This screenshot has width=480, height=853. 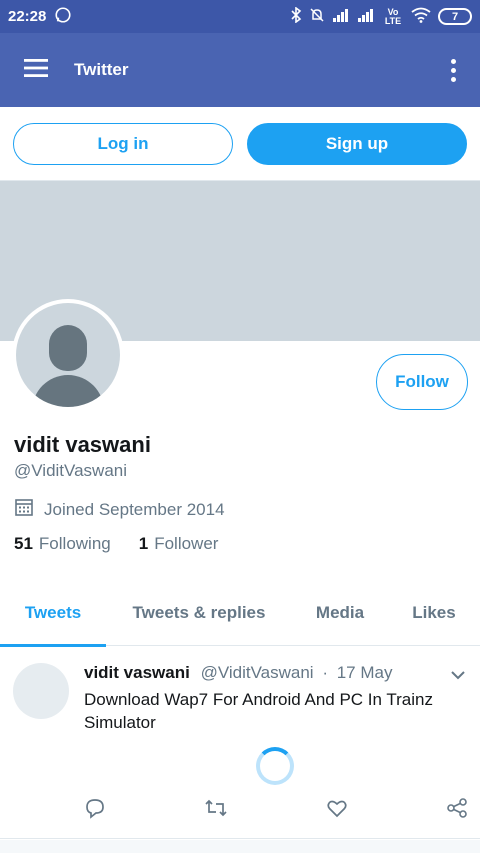 What do you see at coordinates (434, 613) in the screenshot?
I see `tab-likes: Likes` at bounding box center [434, 613].